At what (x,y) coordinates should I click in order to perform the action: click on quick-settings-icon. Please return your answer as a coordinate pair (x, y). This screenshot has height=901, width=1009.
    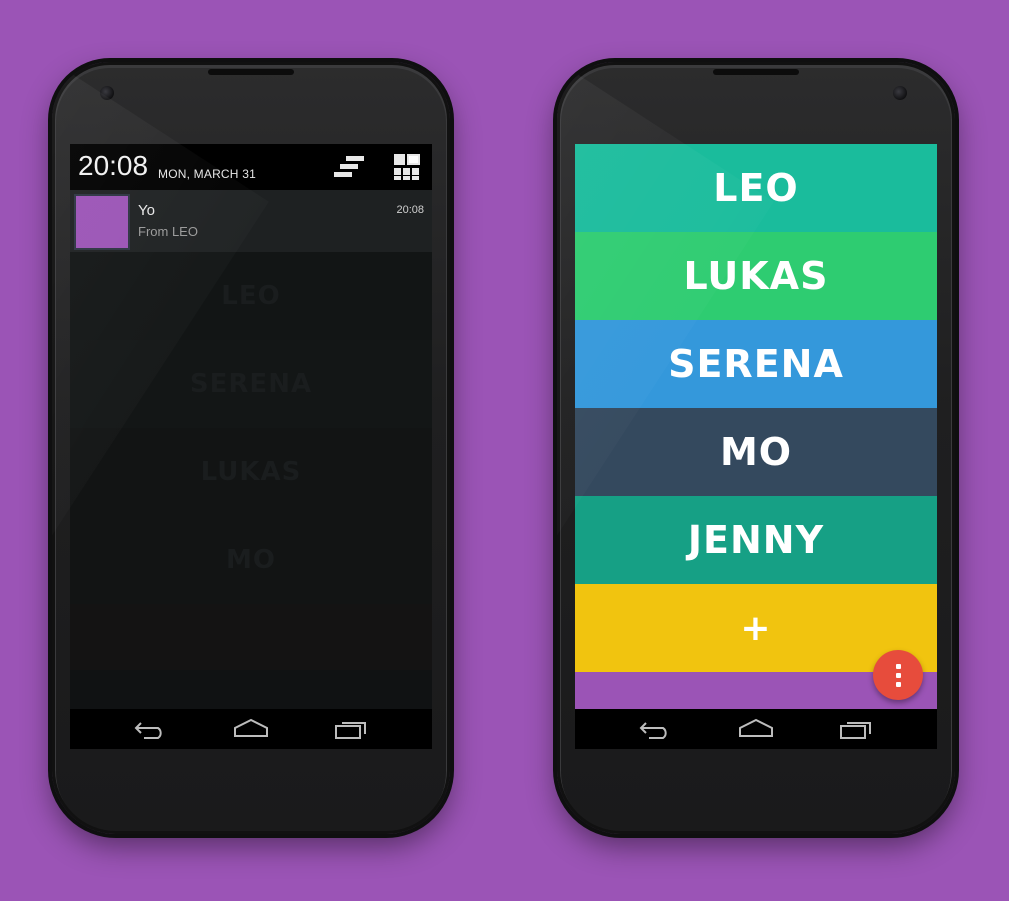
    Looking at the image, I should click on (407, 167).